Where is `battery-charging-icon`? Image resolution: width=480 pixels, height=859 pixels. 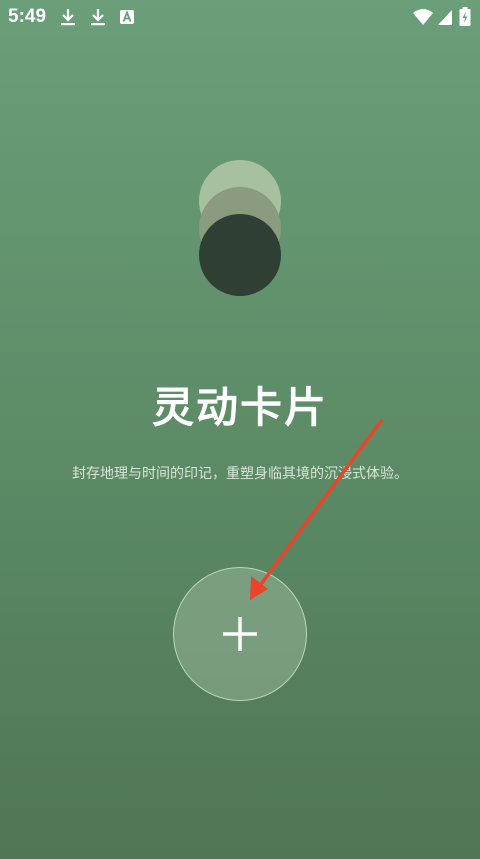
battery-charging-icon is located at coordinates (468, 17).